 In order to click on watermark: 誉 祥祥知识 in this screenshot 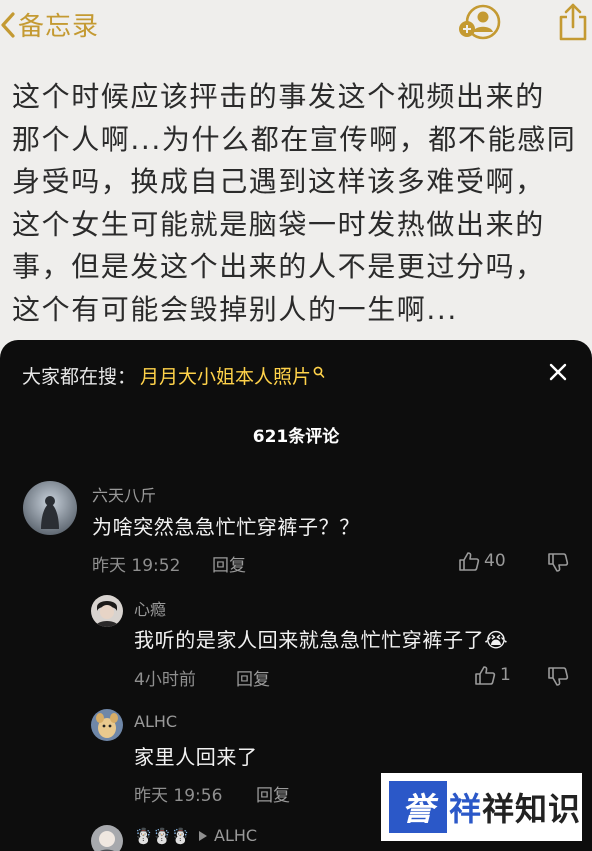, I will do `click(481, 807)`.